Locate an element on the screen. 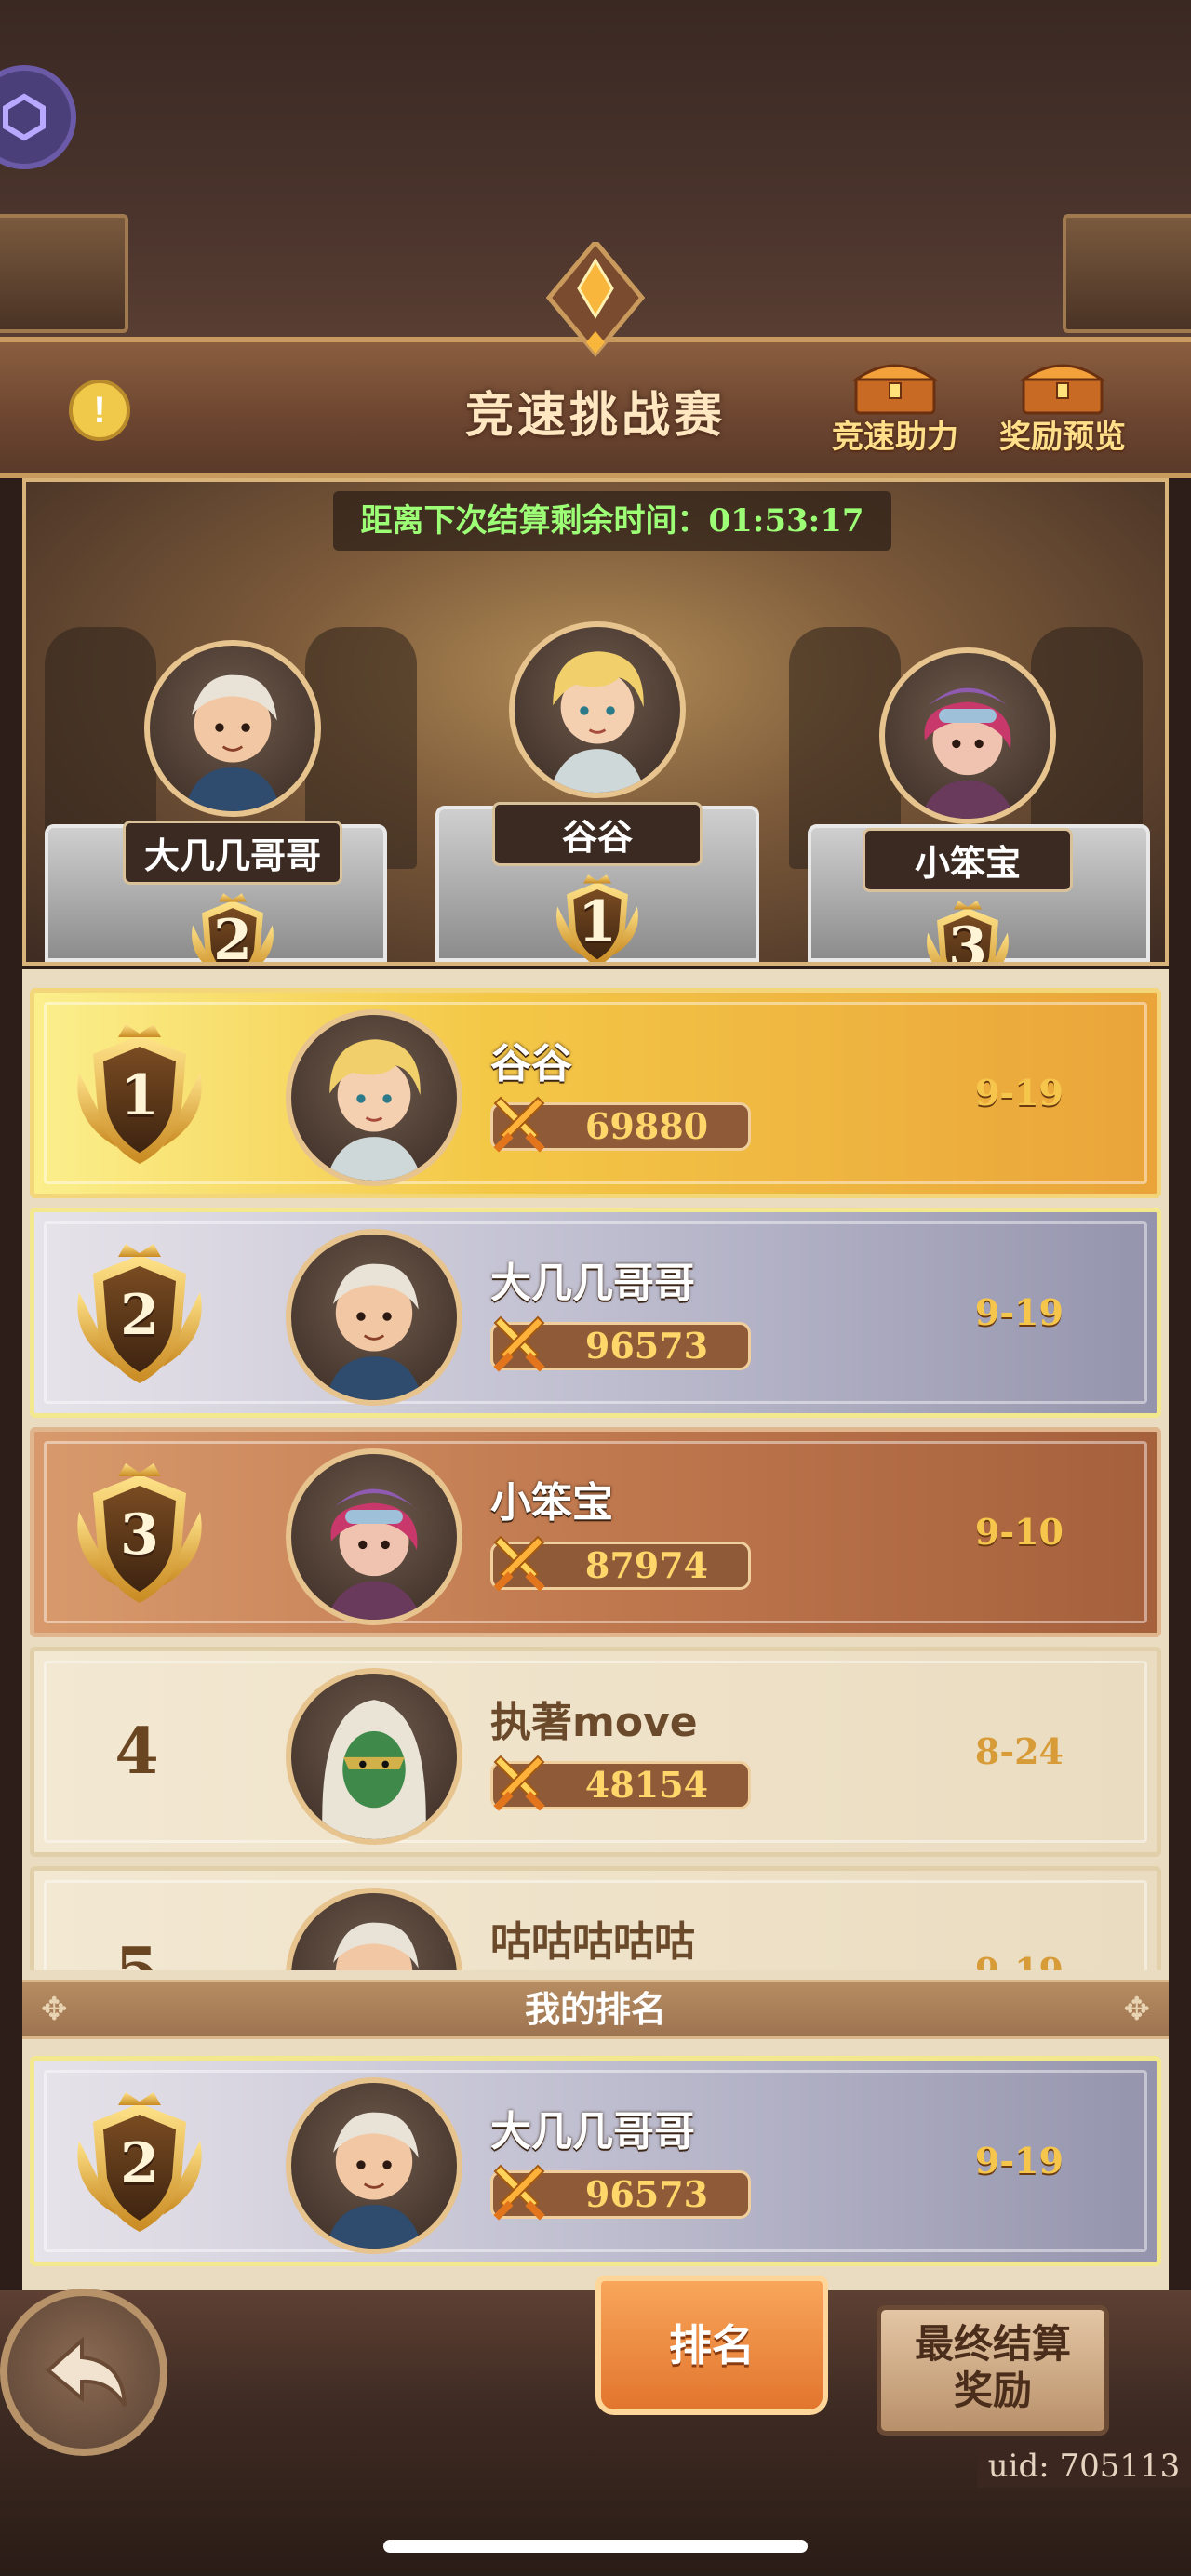 The width and height of the screenshot is (1191, 2576). power-bar: 48154 is located at coordinates (620, 1785).